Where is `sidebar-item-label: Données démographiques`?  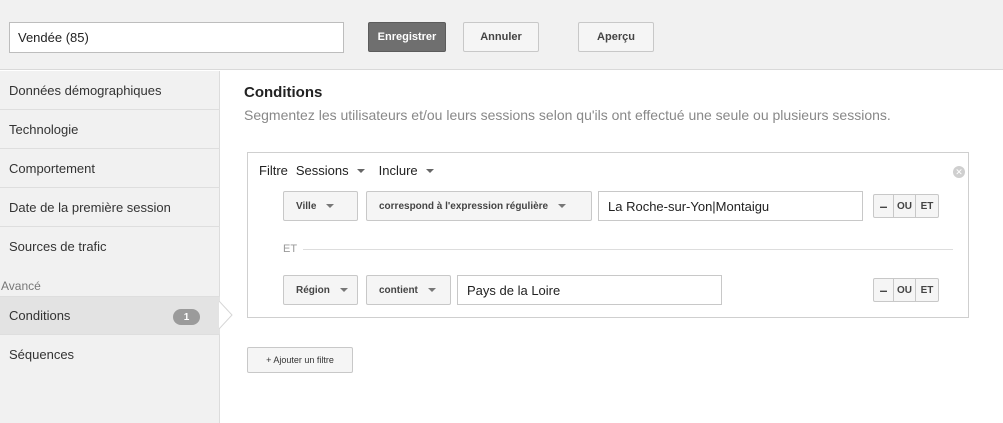 sidebar-item-label: Données démographiques is located at coordinates (85, 90).